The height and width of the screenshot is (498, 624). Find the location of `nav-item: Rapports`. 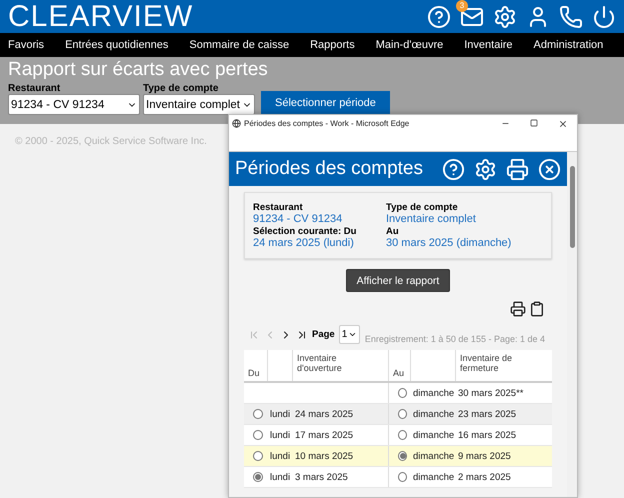

nav-item: Rapports is located at coordinates (332, 45).